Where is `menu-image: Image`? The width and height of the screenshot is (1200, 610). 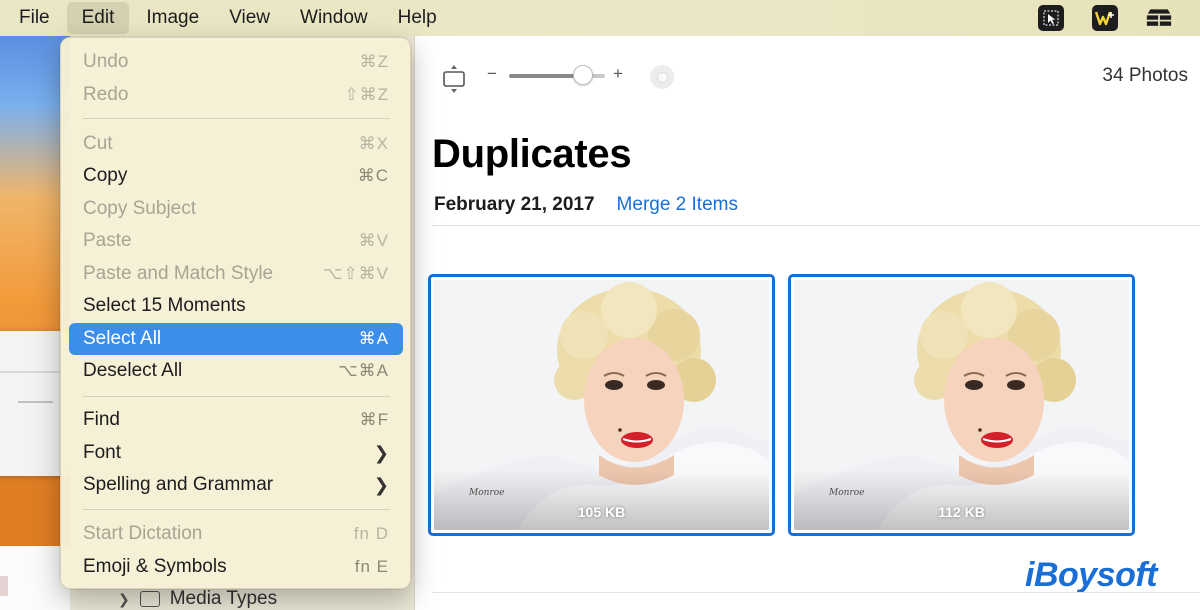
menu-image: Image is located at coordinates (172, 18).